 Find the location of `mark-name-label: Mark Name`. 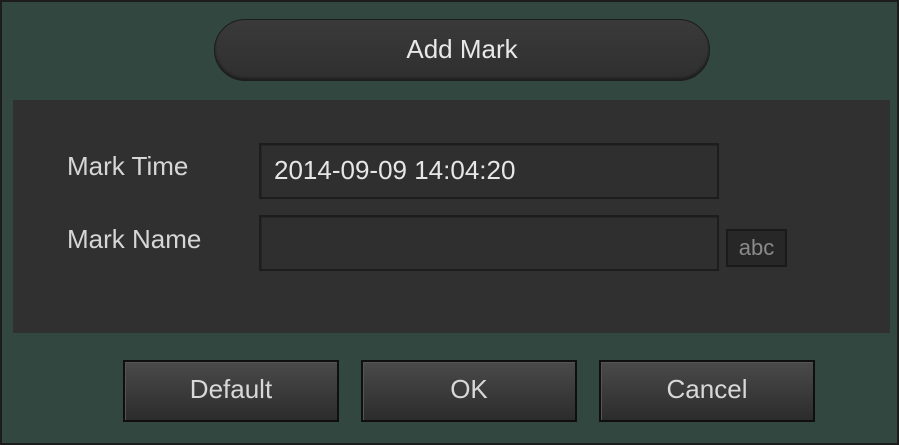

mark-name-label: Mark Name is located at coordinates (134, 239).